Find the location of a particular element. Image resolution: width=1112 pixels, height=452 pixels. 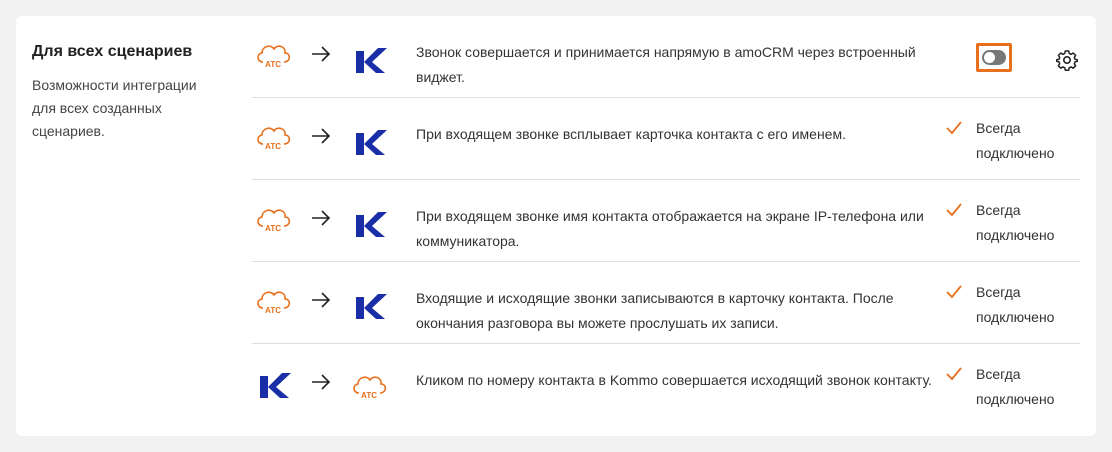

section-title: Для всех сценариев is located at coordinates (112, 51).